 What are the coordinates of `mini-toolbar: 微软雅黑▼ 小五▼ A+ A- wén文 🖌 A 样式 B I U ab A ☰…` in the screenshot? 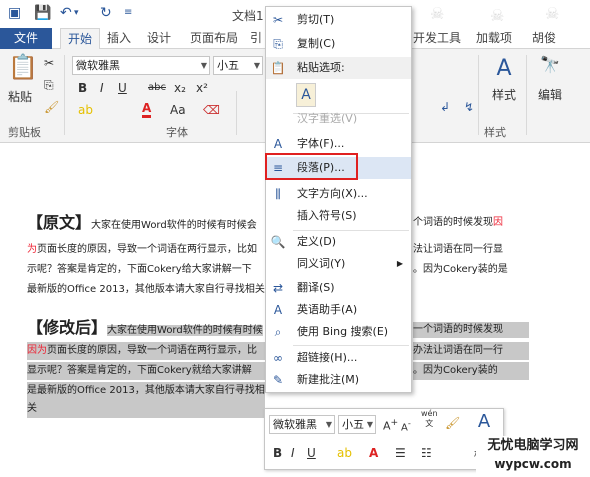 It's located at (384, 439).